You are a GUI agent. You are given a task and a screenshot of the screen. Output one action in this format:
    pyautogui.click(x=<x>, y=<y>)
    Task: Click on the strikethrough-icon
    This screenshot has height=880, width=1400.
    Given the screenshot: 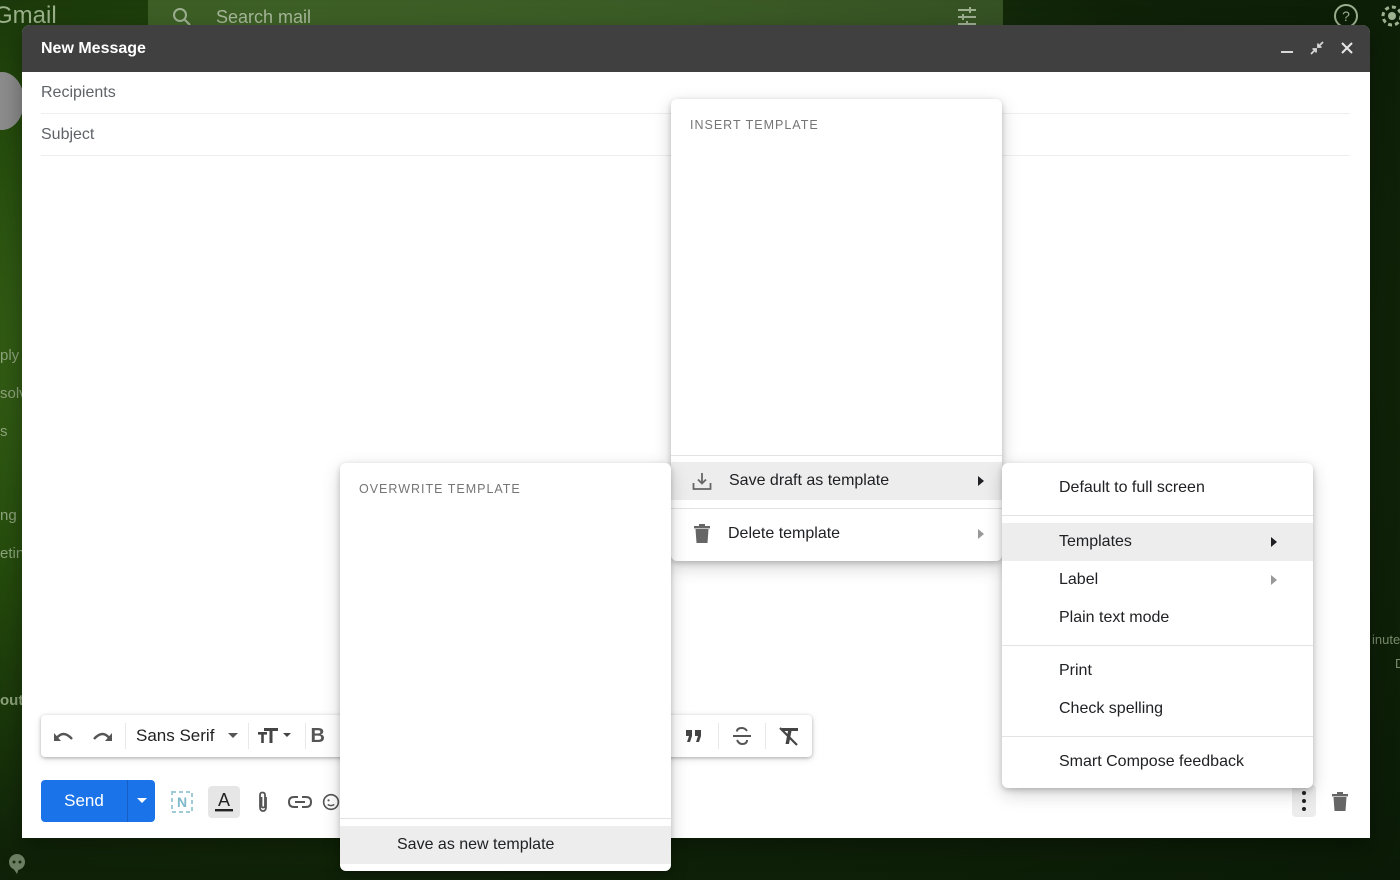 What is the action you would take?
    pyautogui.click(x=742, y=736)
    